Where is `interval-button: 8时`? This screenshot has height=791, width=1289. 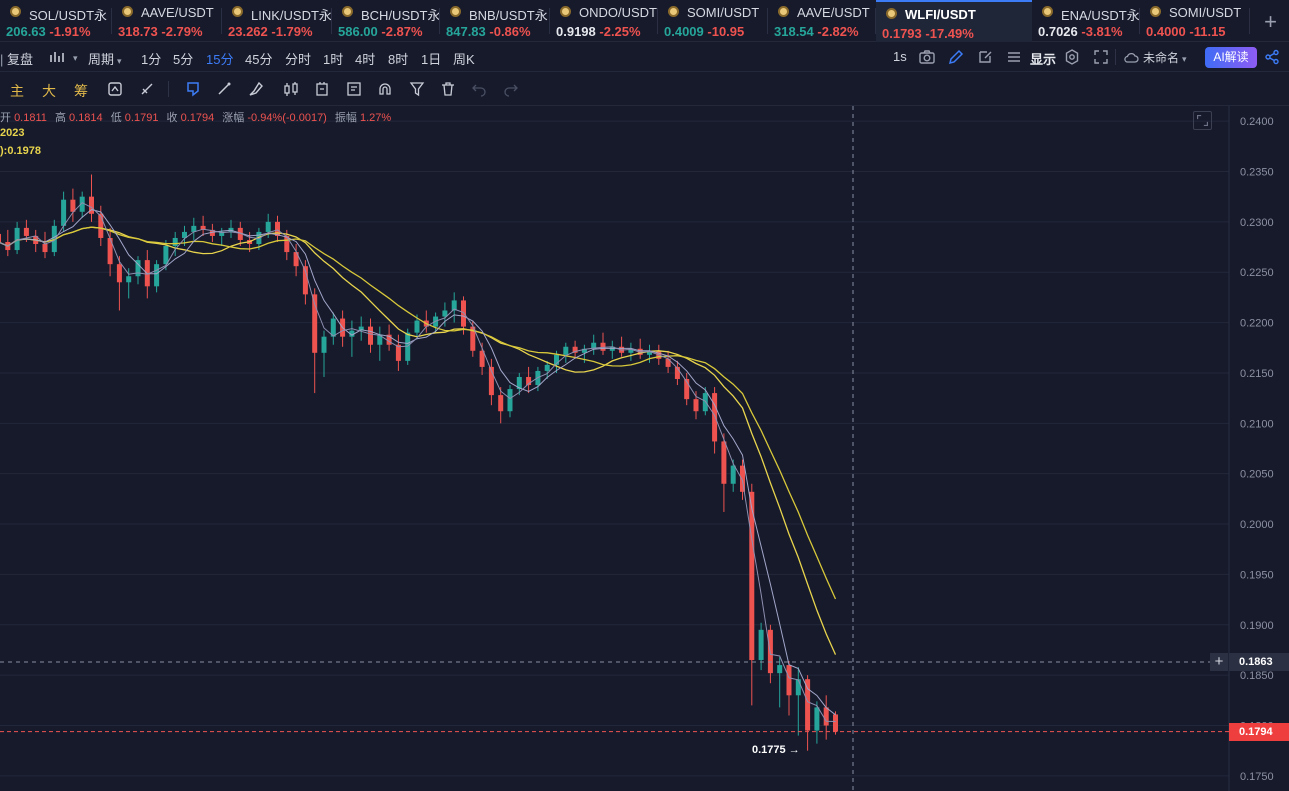 interval-button: 8时 is located at coordinates (398, 58).